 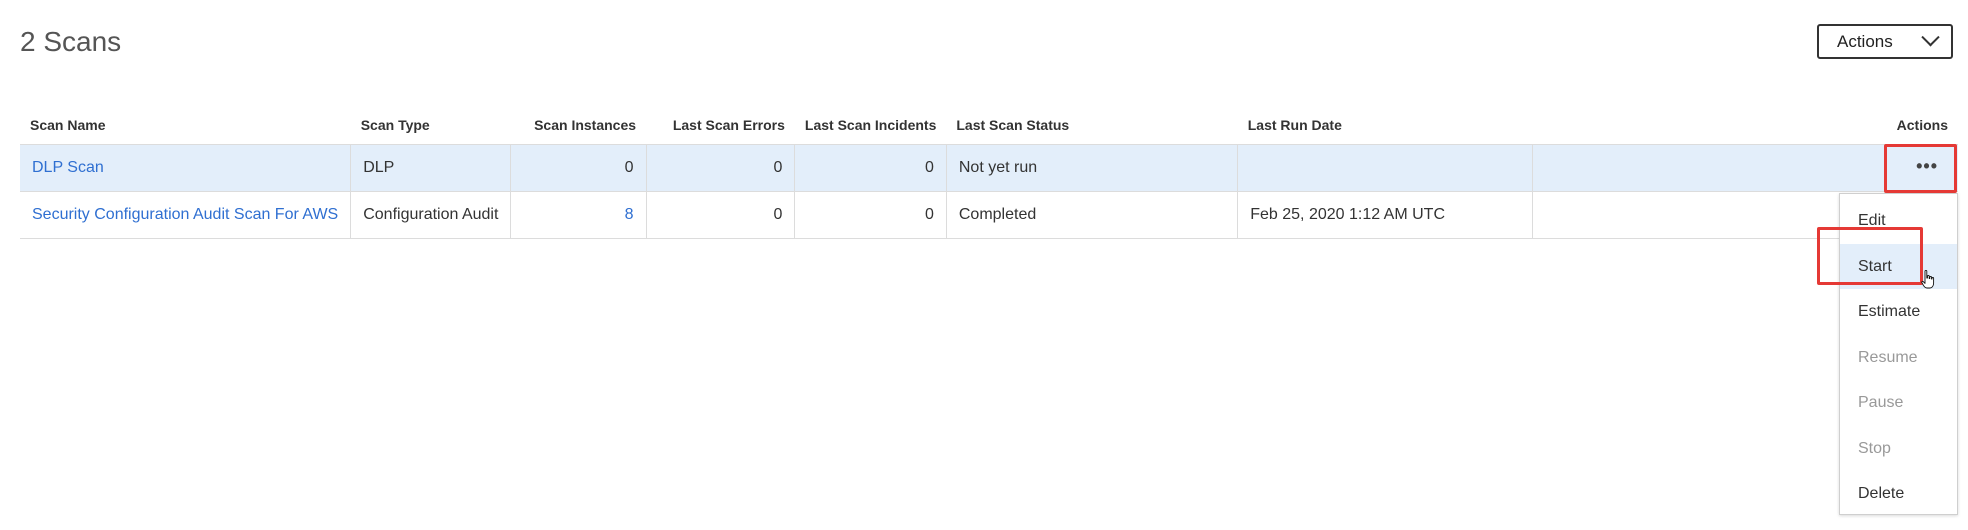 I want to click on actions-dropdown-button: Actions, so click(x=1885, y=41).